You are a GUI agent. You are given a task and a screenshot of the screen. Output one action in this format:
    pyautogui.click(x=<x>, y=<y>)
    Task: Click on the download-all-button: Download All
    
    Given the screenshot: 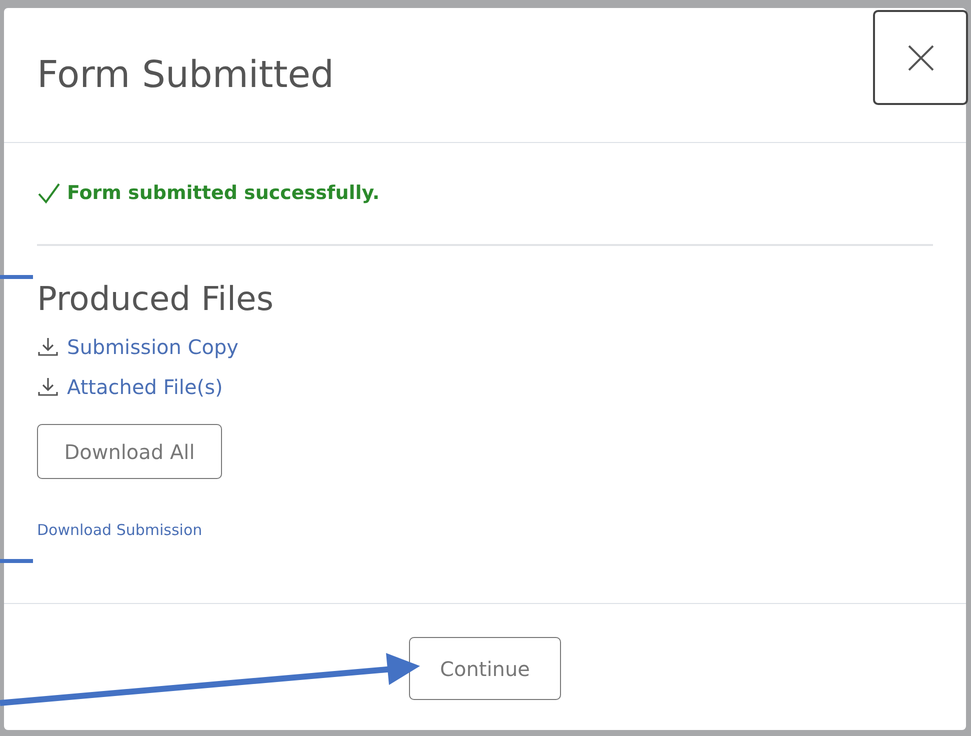 What is the action you would take?
    pyautogui.click(x=129, y=452)
    